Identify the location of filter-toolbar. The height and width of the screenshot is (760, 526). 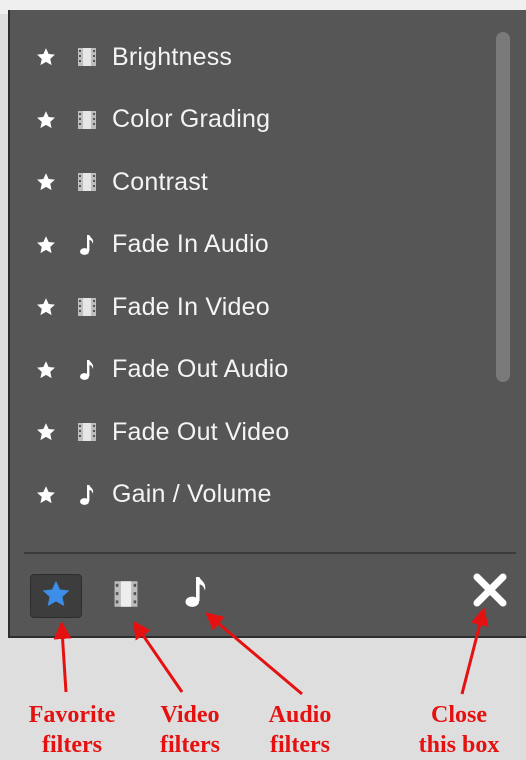
(268, 595).